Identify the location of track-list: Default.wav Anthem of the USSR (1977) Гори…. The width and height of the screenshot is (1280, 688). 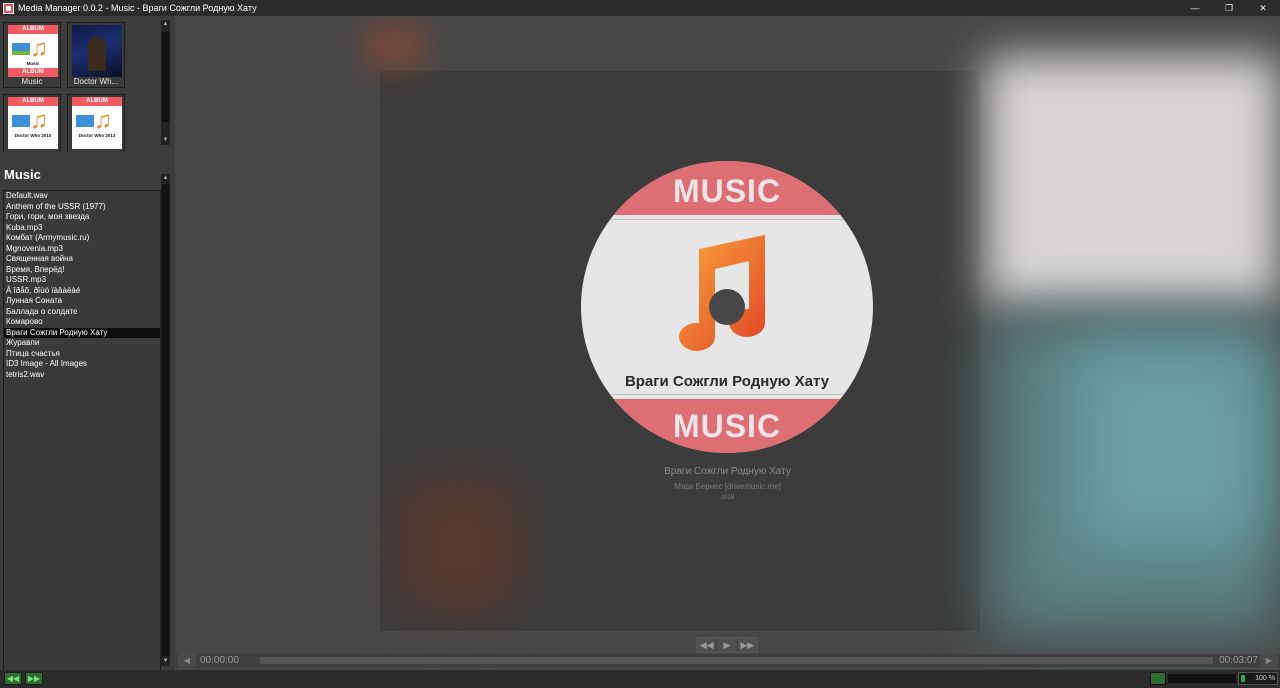
(82, 436).